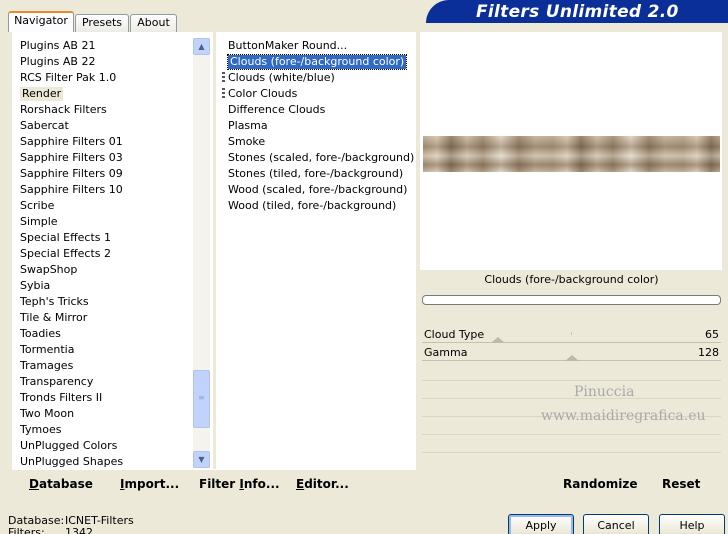  Describe the element at coordinates (69, 445) in the screenshot. I see `category-item-label: UnPlugged Colors` at that location.